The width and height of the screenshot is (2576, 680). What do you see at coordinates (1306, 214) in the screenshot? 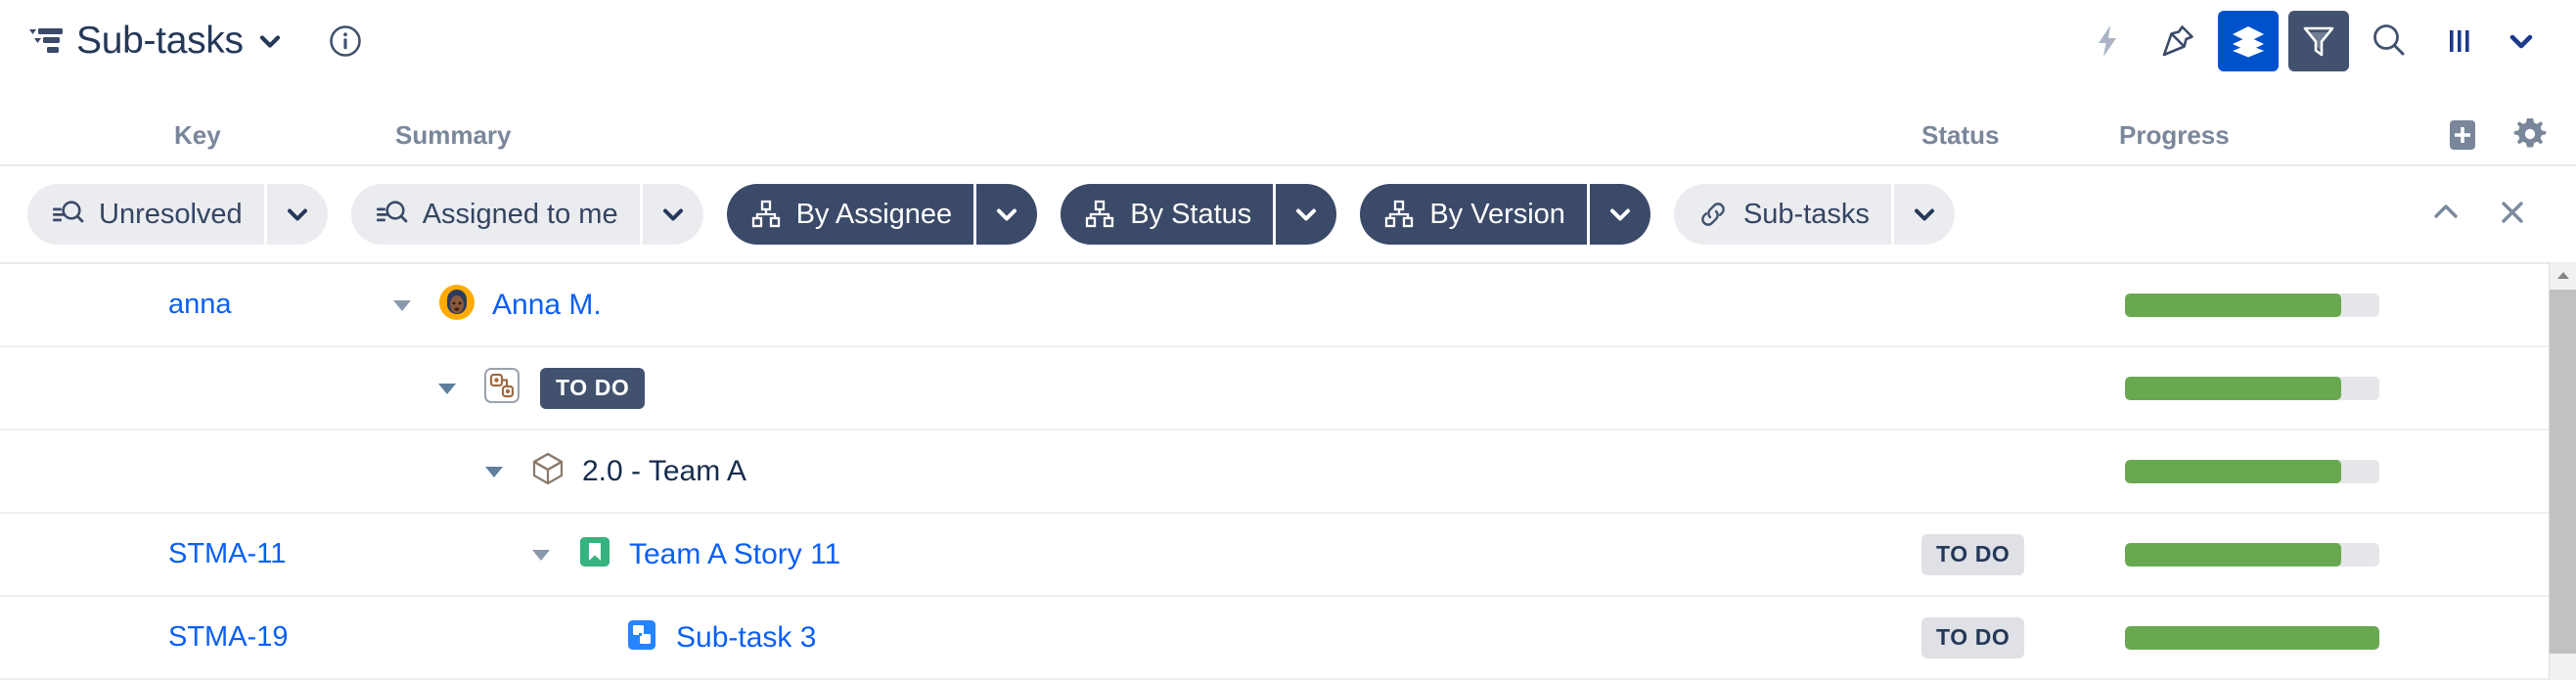
I see `pill-by-status-chevron-down-icon` at bounding box center [1306, 214].